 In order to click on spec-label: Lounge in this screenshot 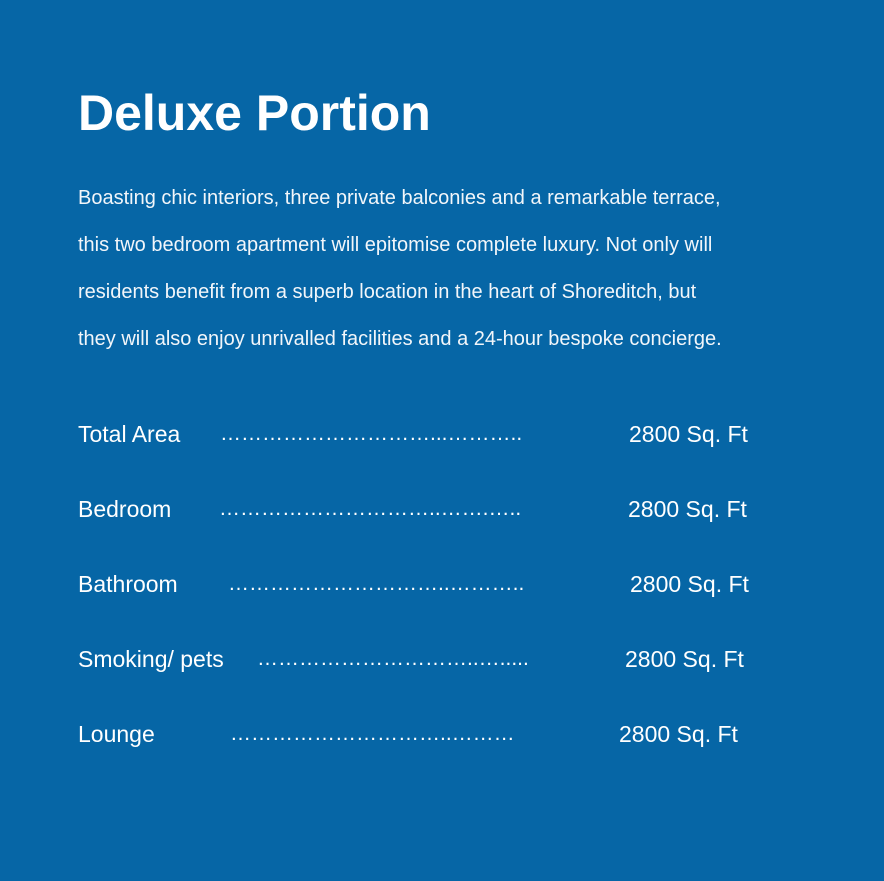, I will do `click(116, 734)`.